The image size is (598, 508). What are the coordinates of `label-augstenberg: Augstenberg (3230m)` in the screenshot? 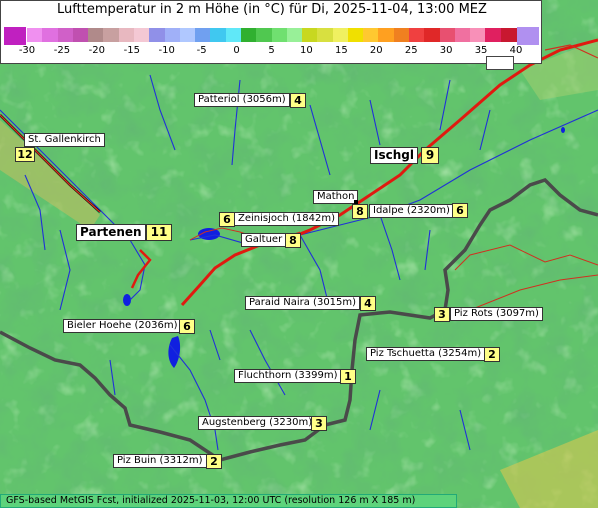 It's located at (257, 423).